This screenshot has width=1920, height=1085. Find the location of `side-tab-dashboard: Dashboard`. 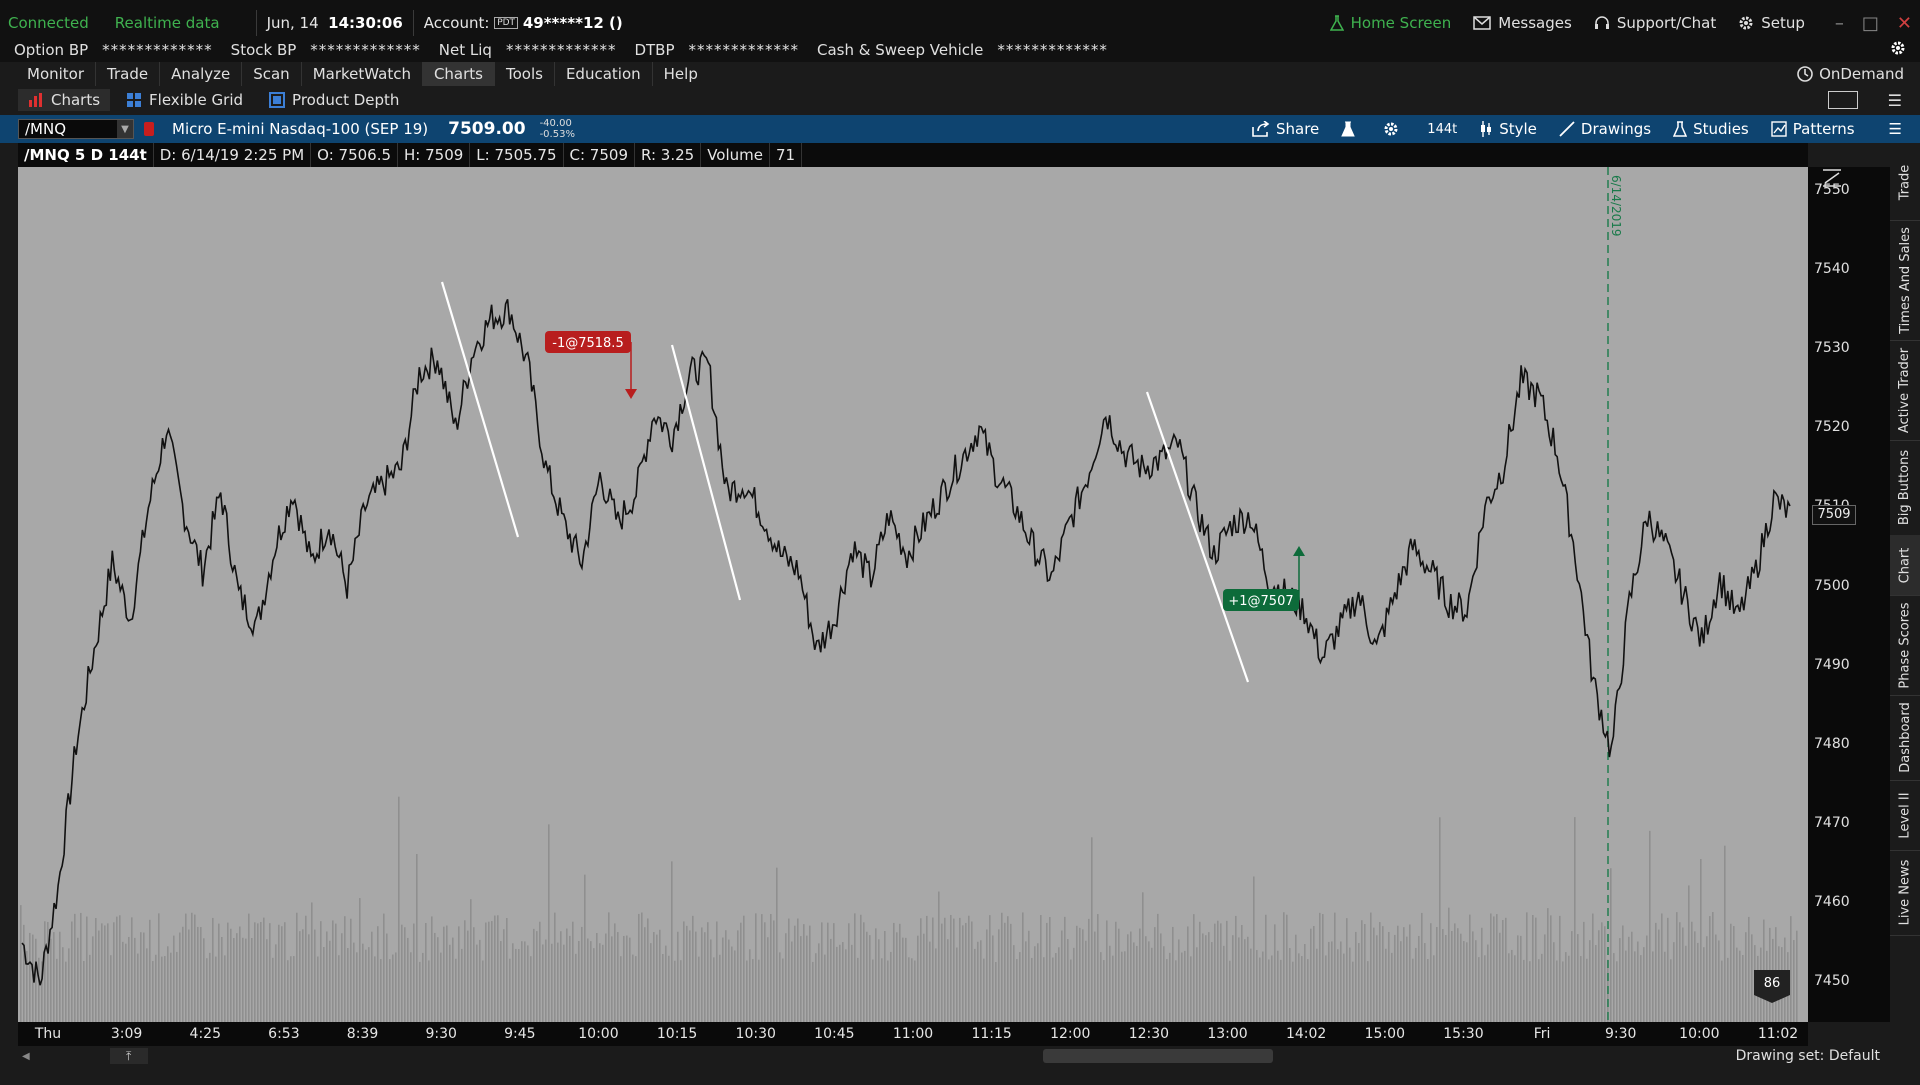

side-tab-dashboard: Dashboard is located at coordinates (1905, 738).